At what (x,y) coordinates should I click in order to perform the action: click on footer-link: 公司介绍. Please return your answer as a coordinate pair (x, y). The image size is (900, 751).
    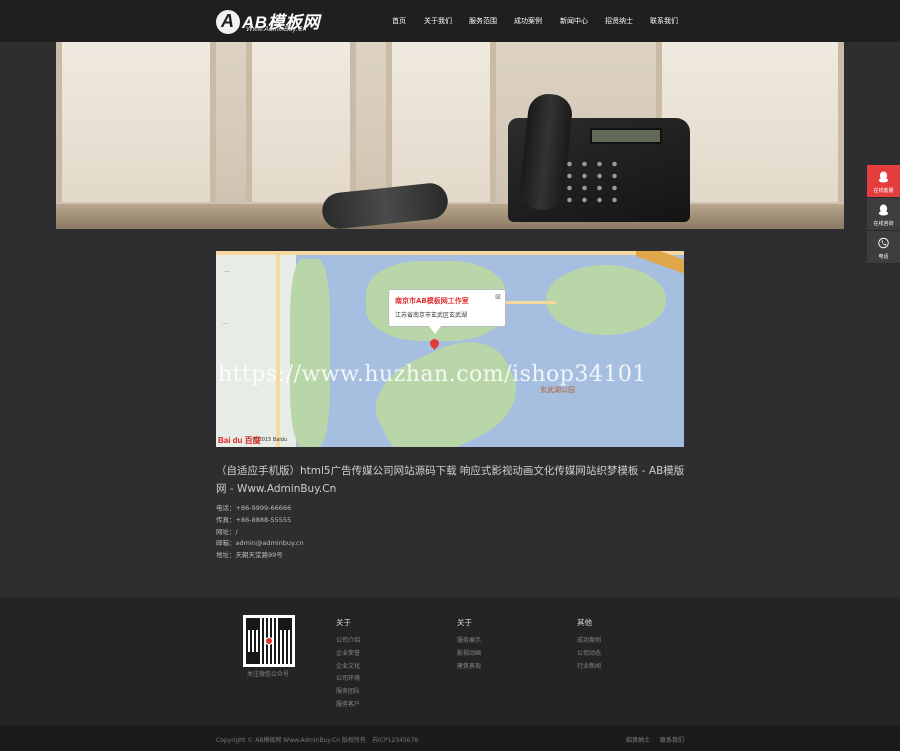
    Looking at the image, I should click on (348, 641).